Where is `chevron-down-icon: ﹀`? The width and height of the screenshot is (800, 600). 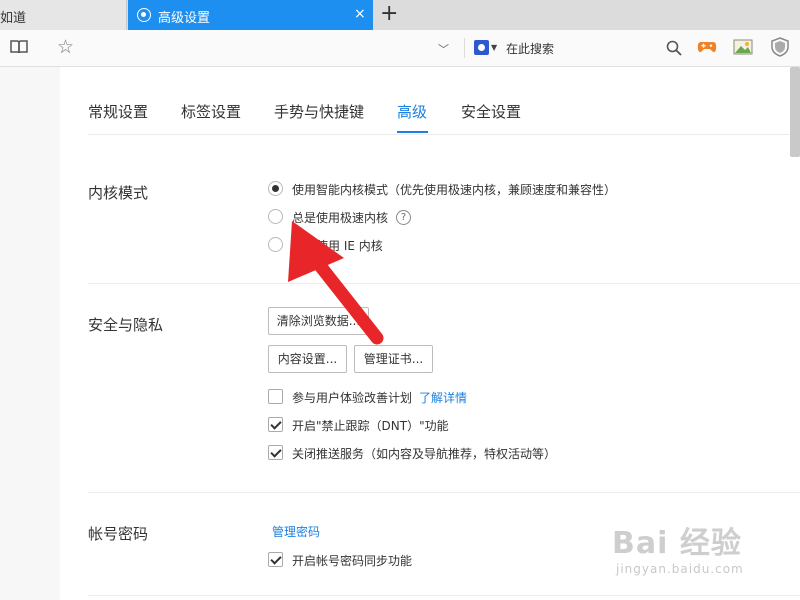 chevron-down-icon: ﹀ is located at coordinates (443, 49).